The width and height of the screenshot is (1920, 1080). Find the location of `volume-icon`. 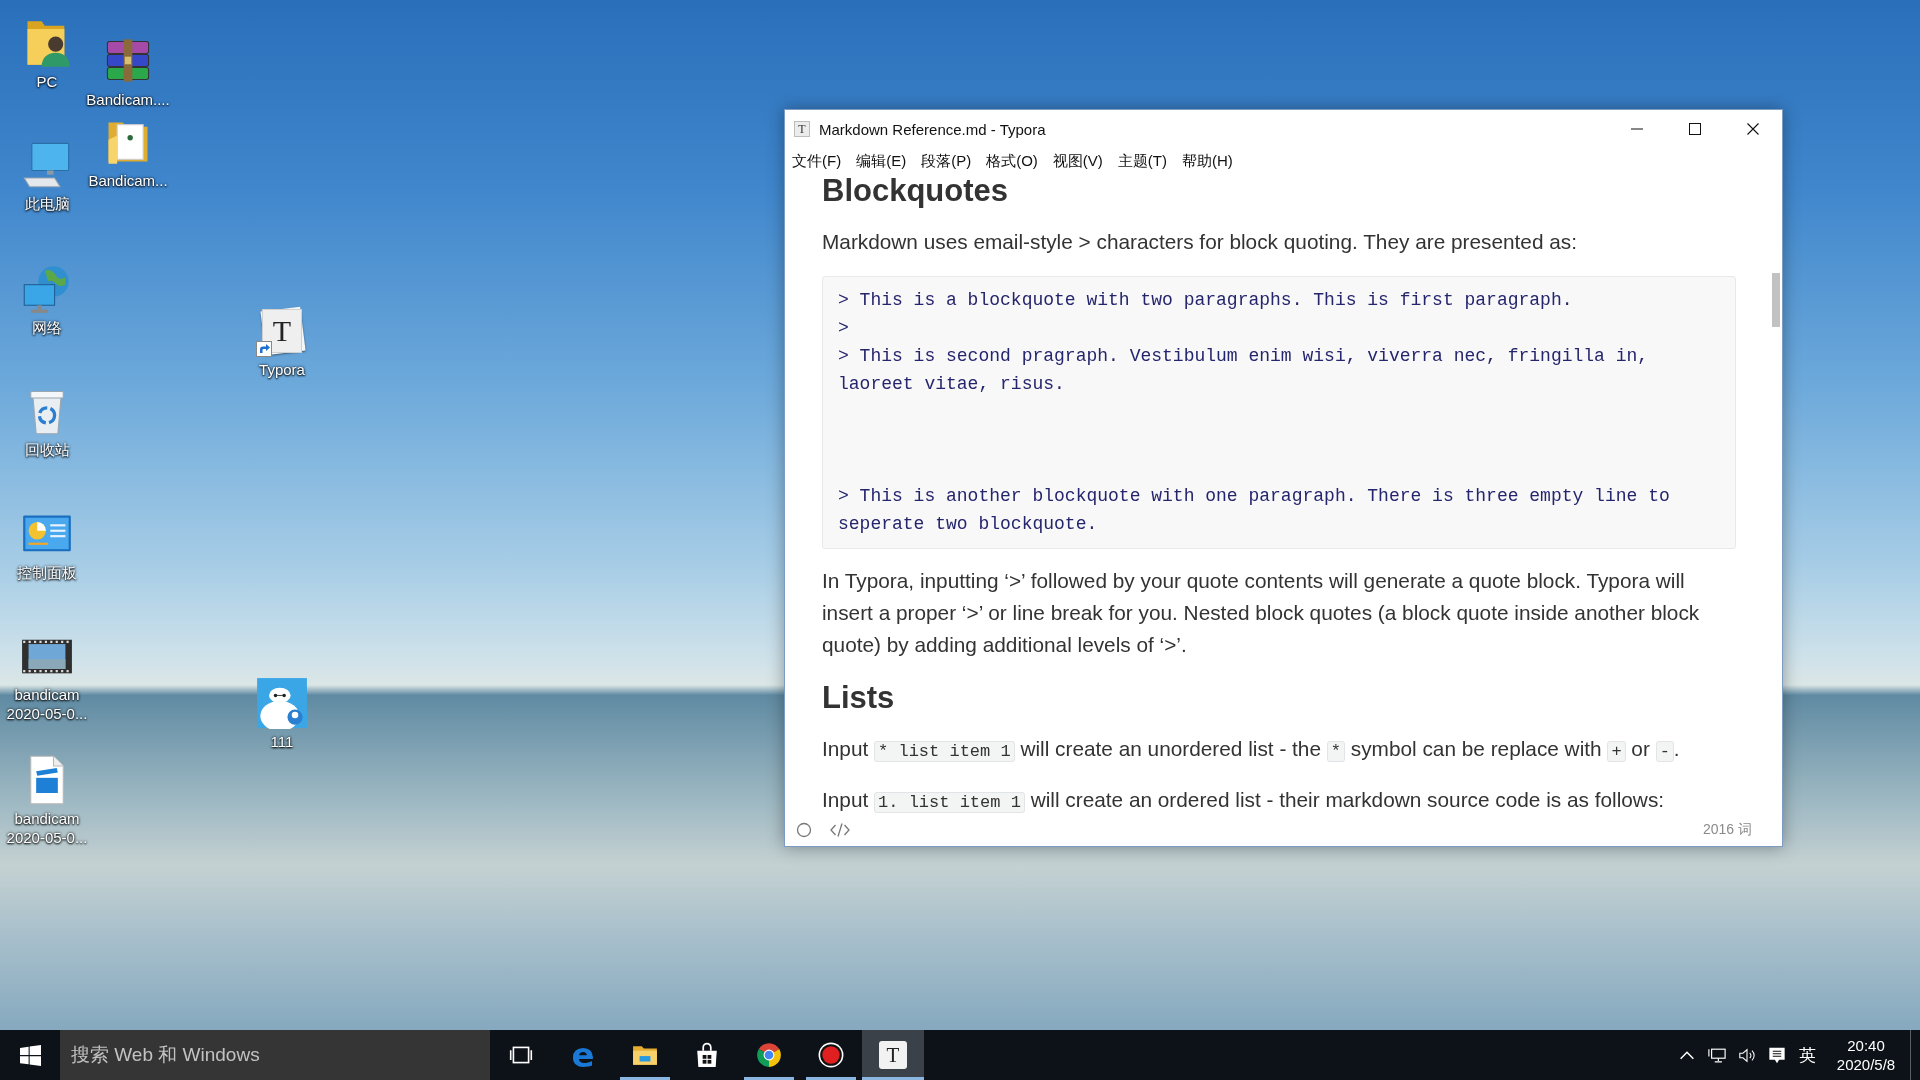

volume-icon is located at coordinates (1747, 1055).